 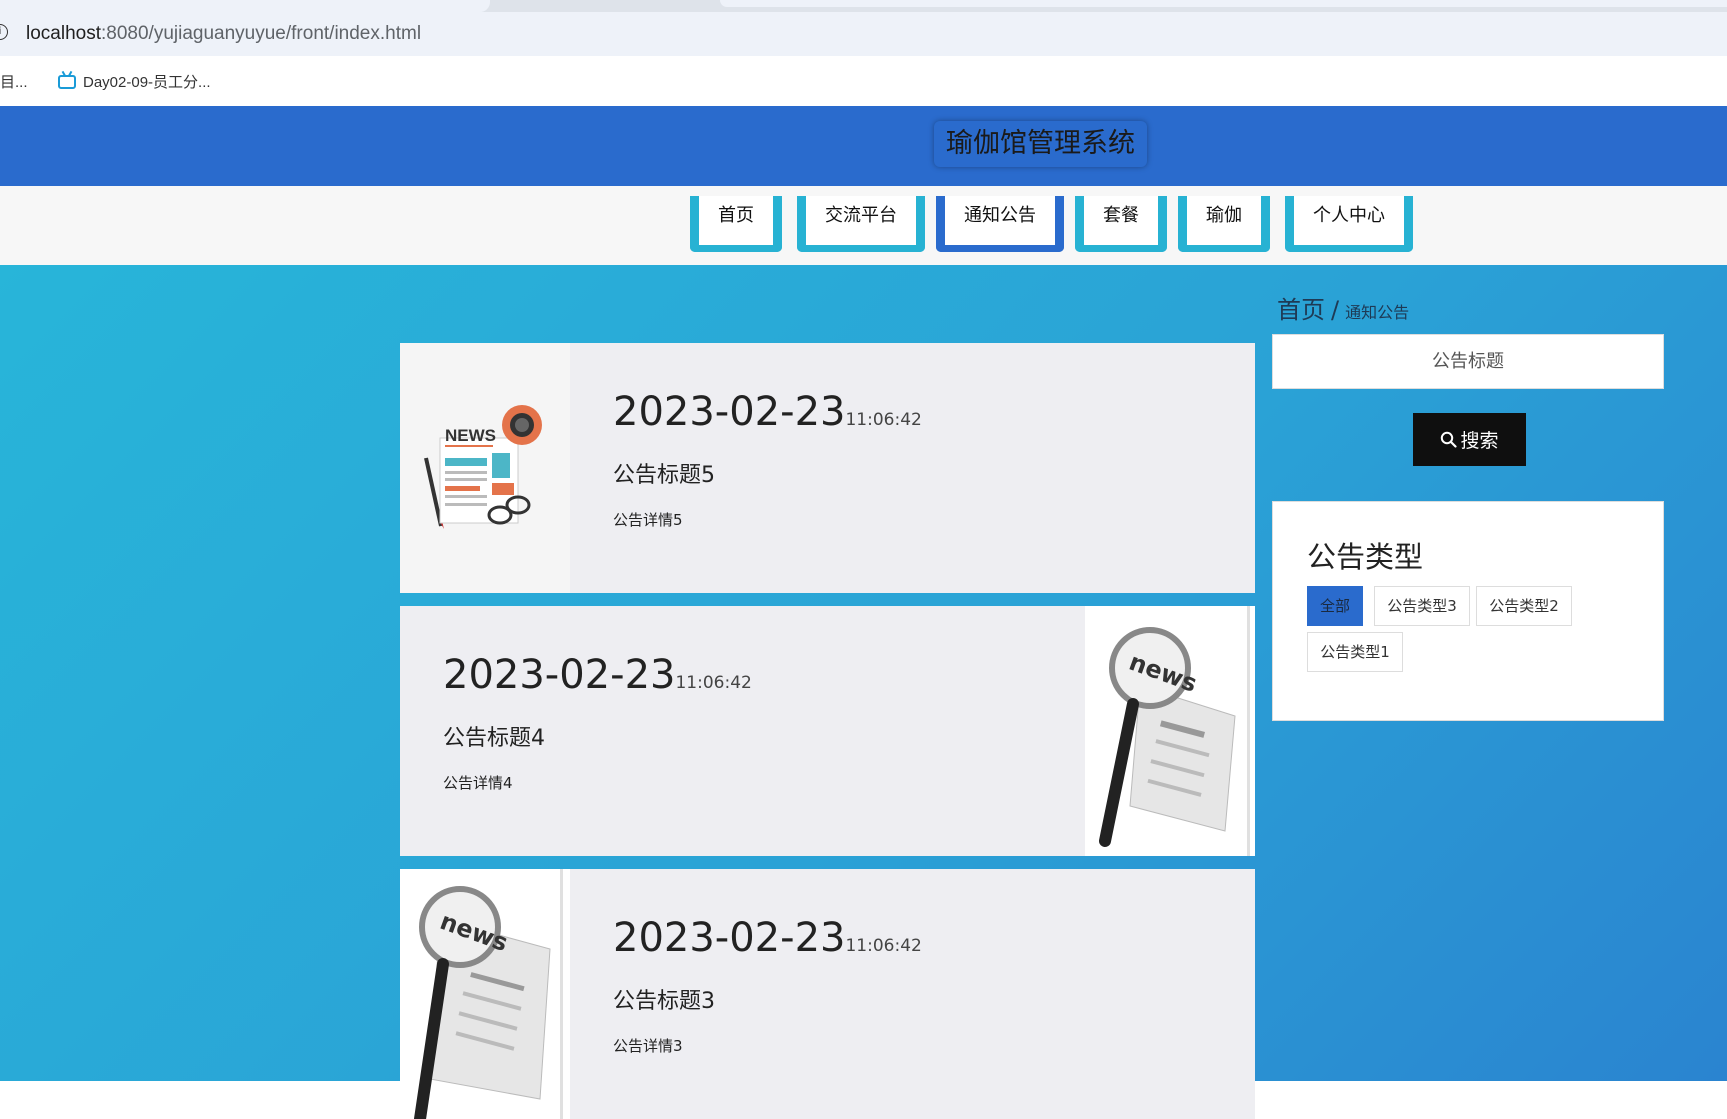 I want to click on site-header: 瑜伽馆管理系统, so click(x=863, y=146).